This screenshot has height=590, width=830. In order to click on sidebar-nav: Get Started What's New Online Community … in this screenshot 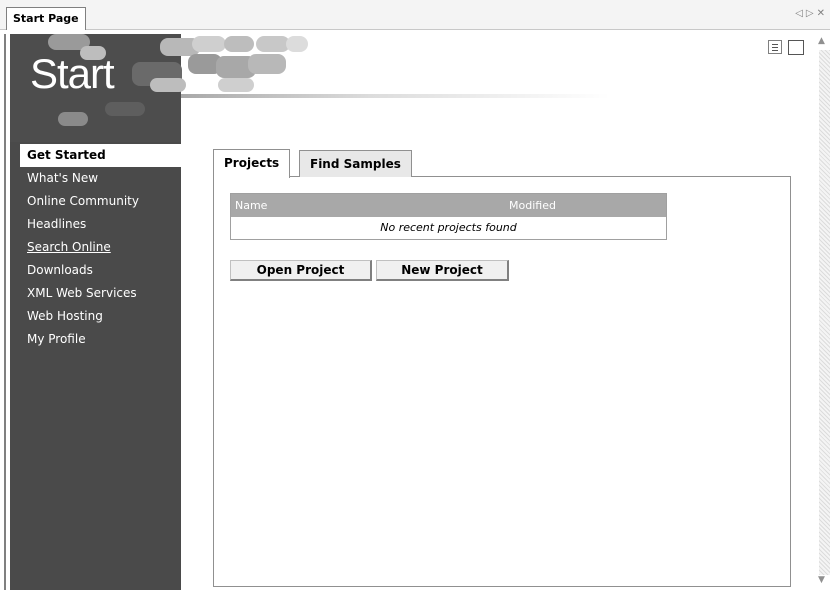, I will do `click(100, 247)`.